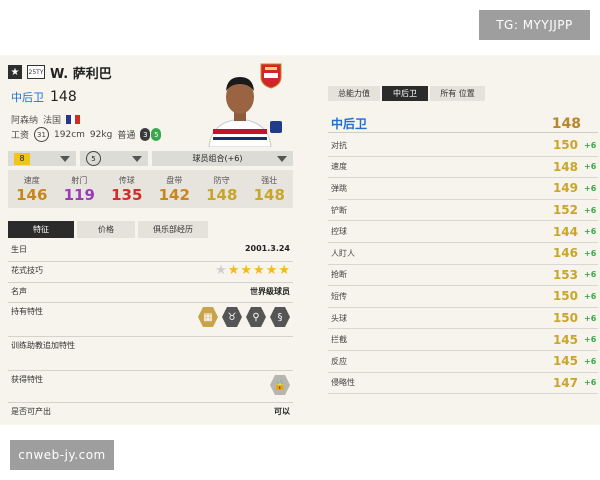  What do you see at coordinates (267, 248) in the screenshot?
I see `birth-value: 2001.3.24` at bounding box center [267, 248].